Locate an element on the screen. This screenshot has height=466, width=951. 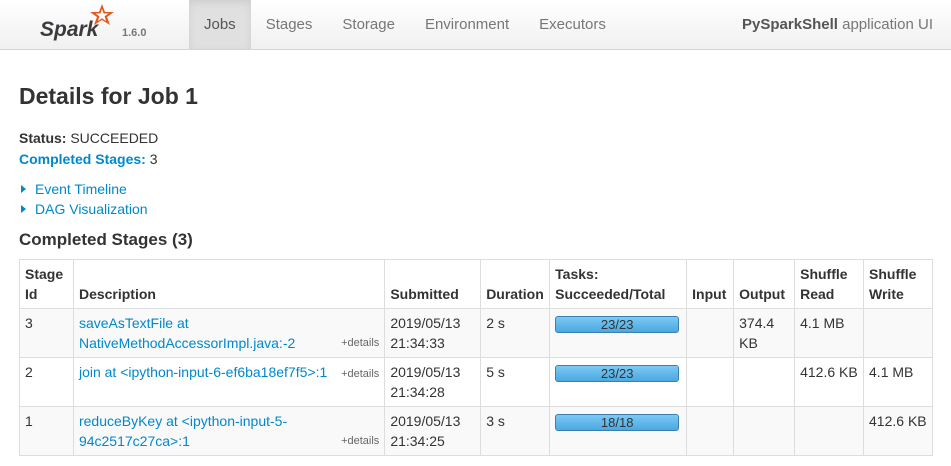
shuffle-read-cell: 4.1 MB is located at coordinates (829, 333).